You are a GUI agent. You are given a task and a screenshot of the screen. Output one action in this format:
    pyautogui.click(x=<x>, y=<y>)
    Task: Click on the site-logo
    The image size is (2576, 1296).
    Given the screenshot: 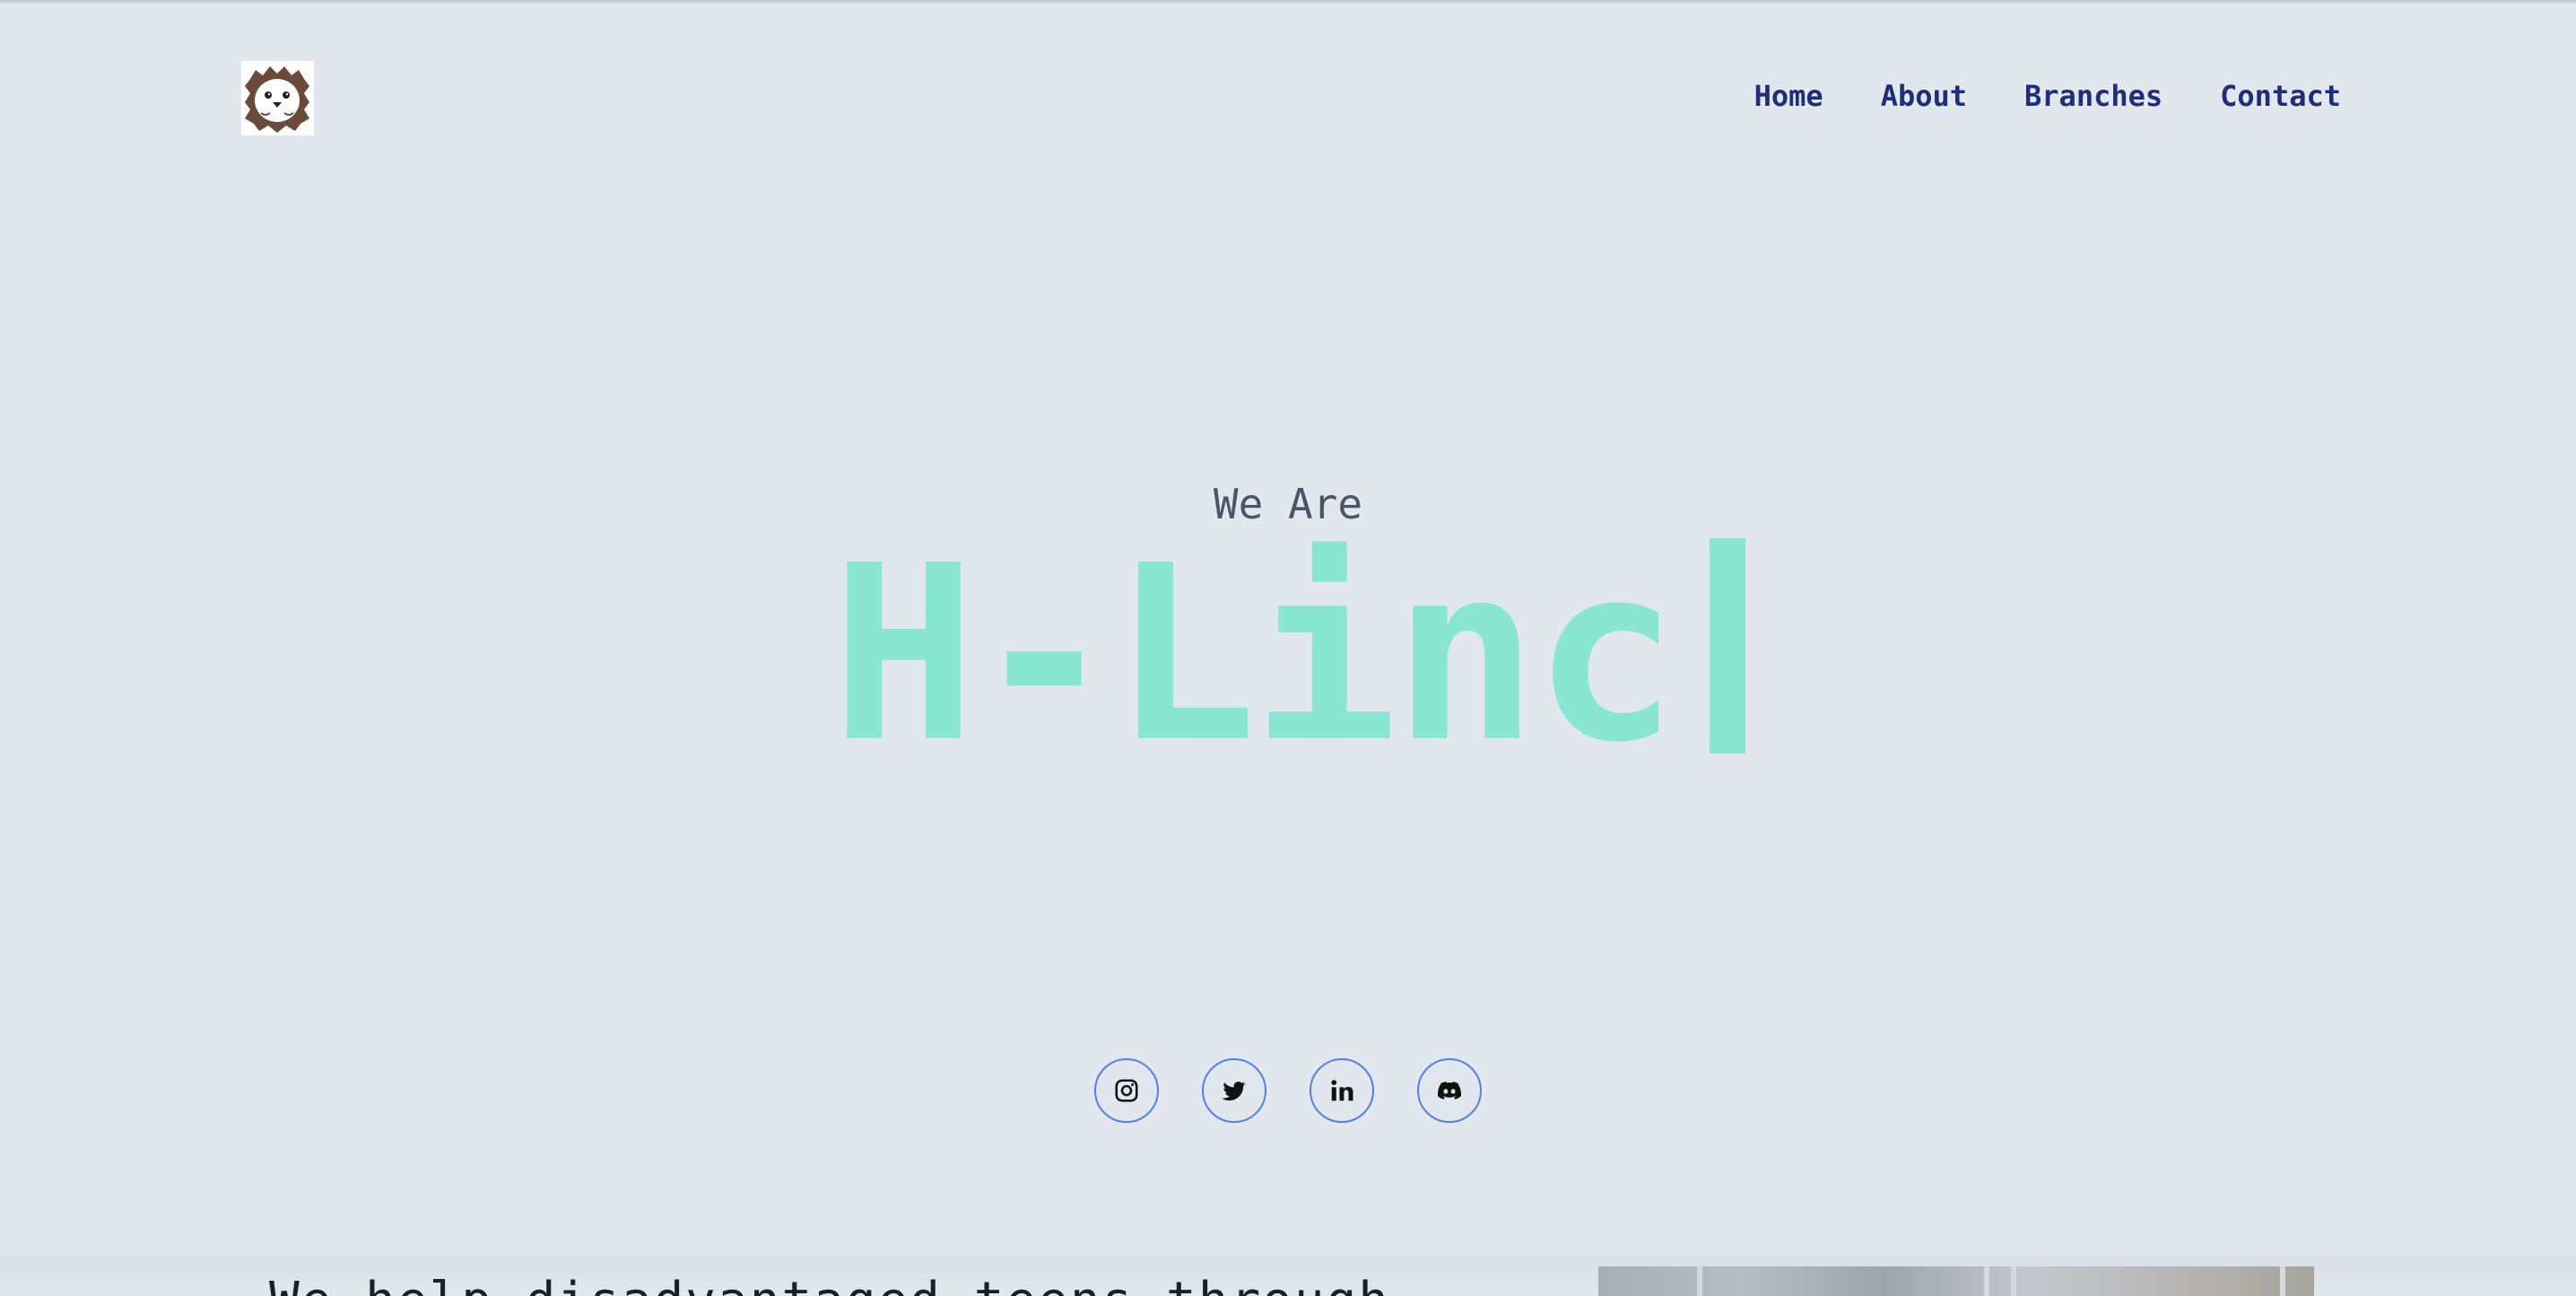 What is the action you would take?
    pyautogui.click(x=277, y=98)
    